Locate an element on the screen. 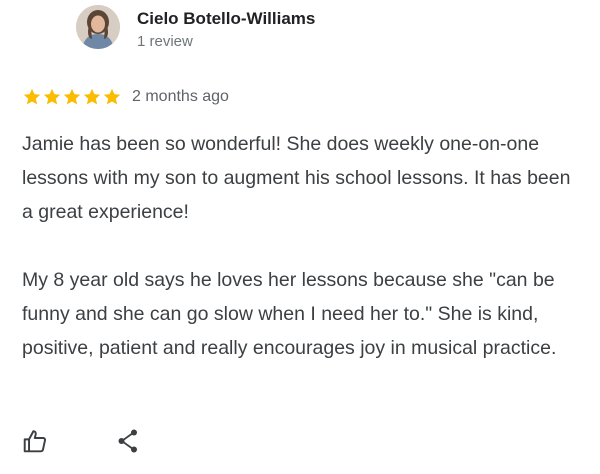 The image size is (600, 474). share-icon is located at coordinates (127, 441).